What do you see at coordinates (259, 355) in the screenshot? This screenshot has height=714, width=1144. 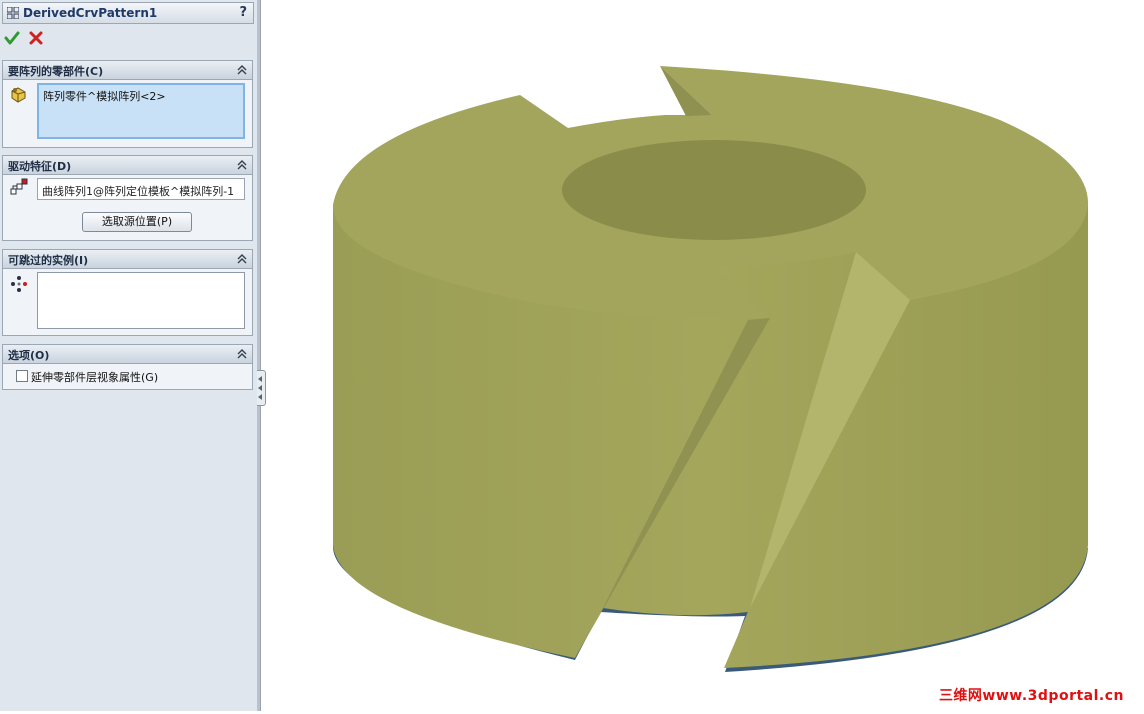 I see `panel-splitter` at bounding box center [259, 355].